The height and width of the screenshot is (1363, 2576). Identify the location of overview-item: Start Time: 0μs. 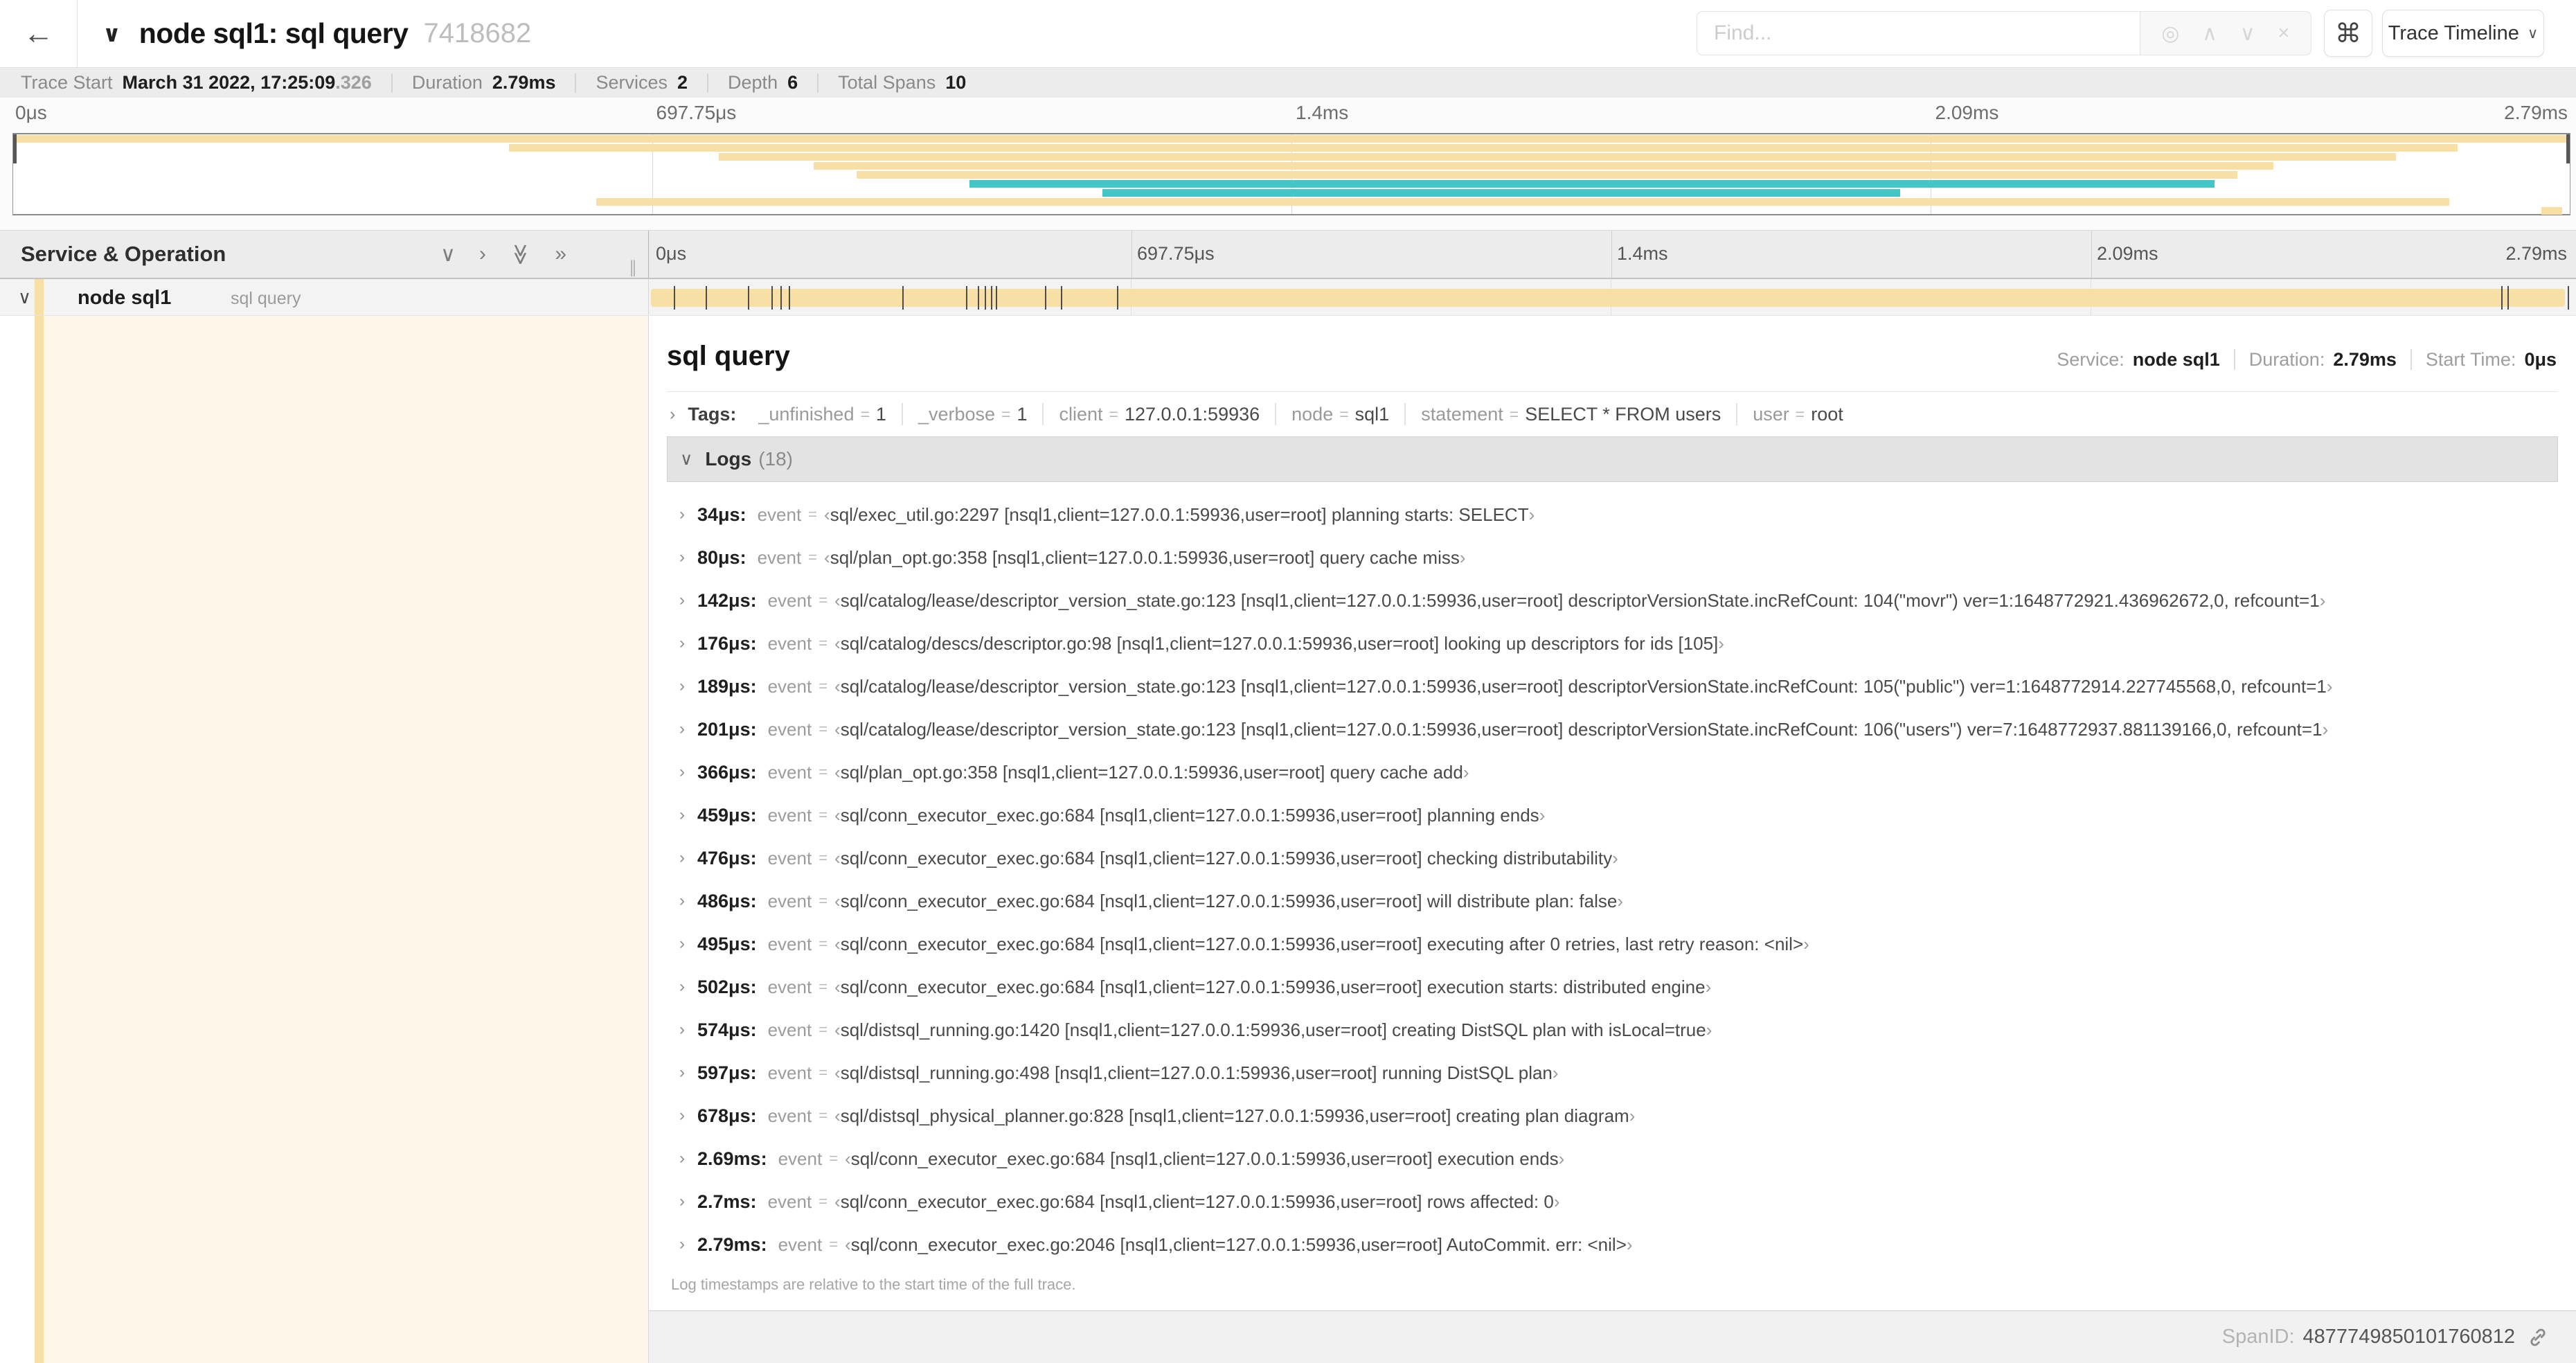
(2483, 359).